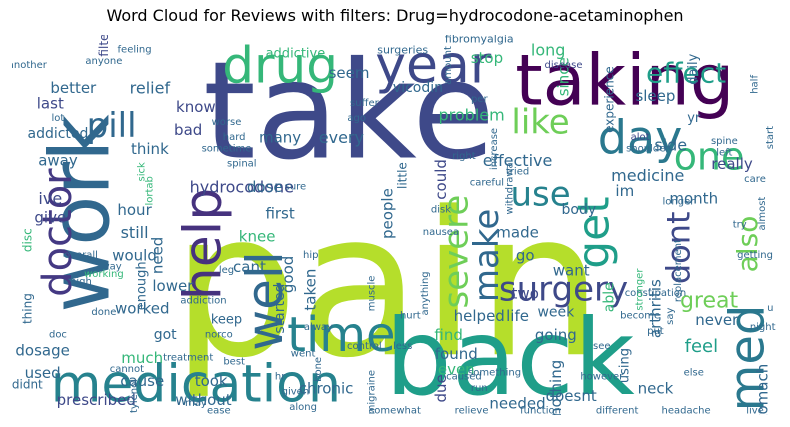 The image size is (790, 427). I want to click on word-didnt: didnt, so click(27, 385).